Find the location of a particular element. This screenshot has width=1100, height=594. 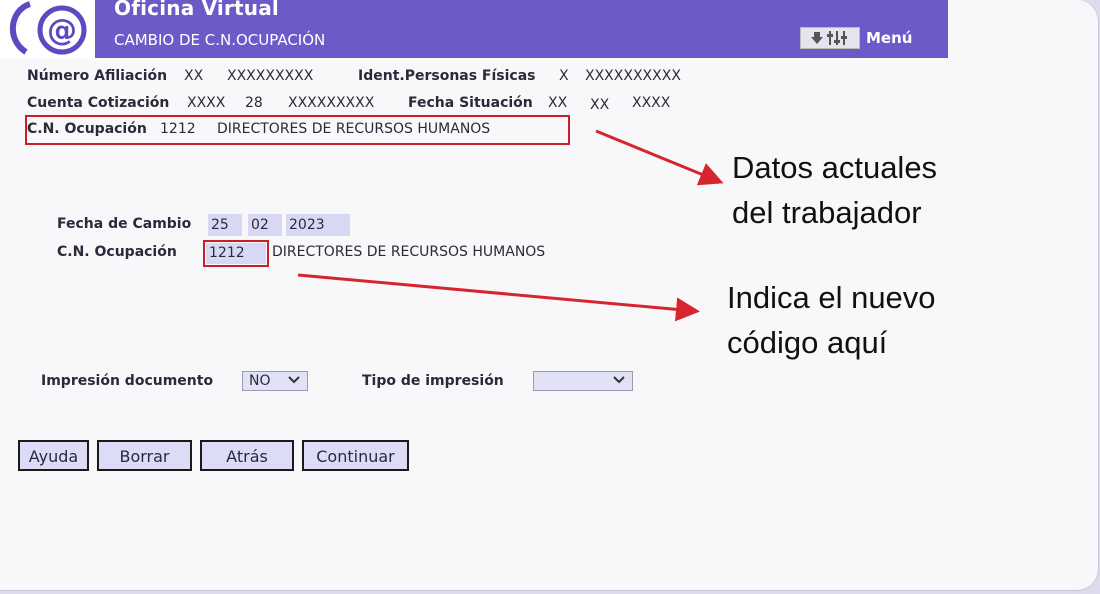

annotation-current-data-line1: Datos actuales is located at coordinates (835, 167).